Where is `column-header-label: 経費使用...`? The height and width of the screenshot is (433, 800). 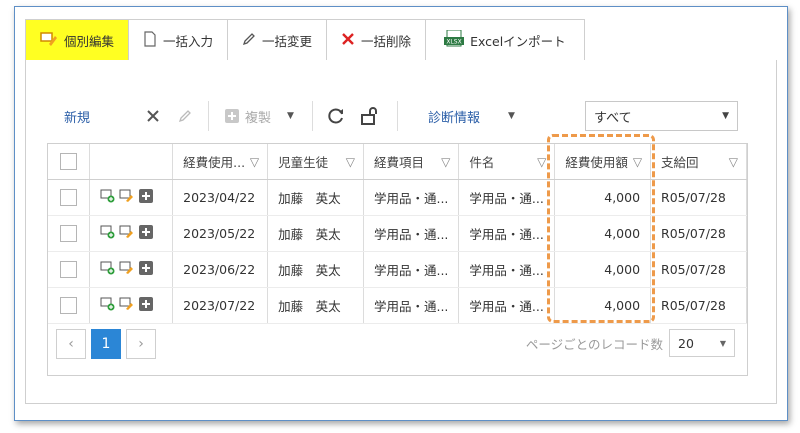 column-header-label: 経費使用... is located at coordinates (214, 162).